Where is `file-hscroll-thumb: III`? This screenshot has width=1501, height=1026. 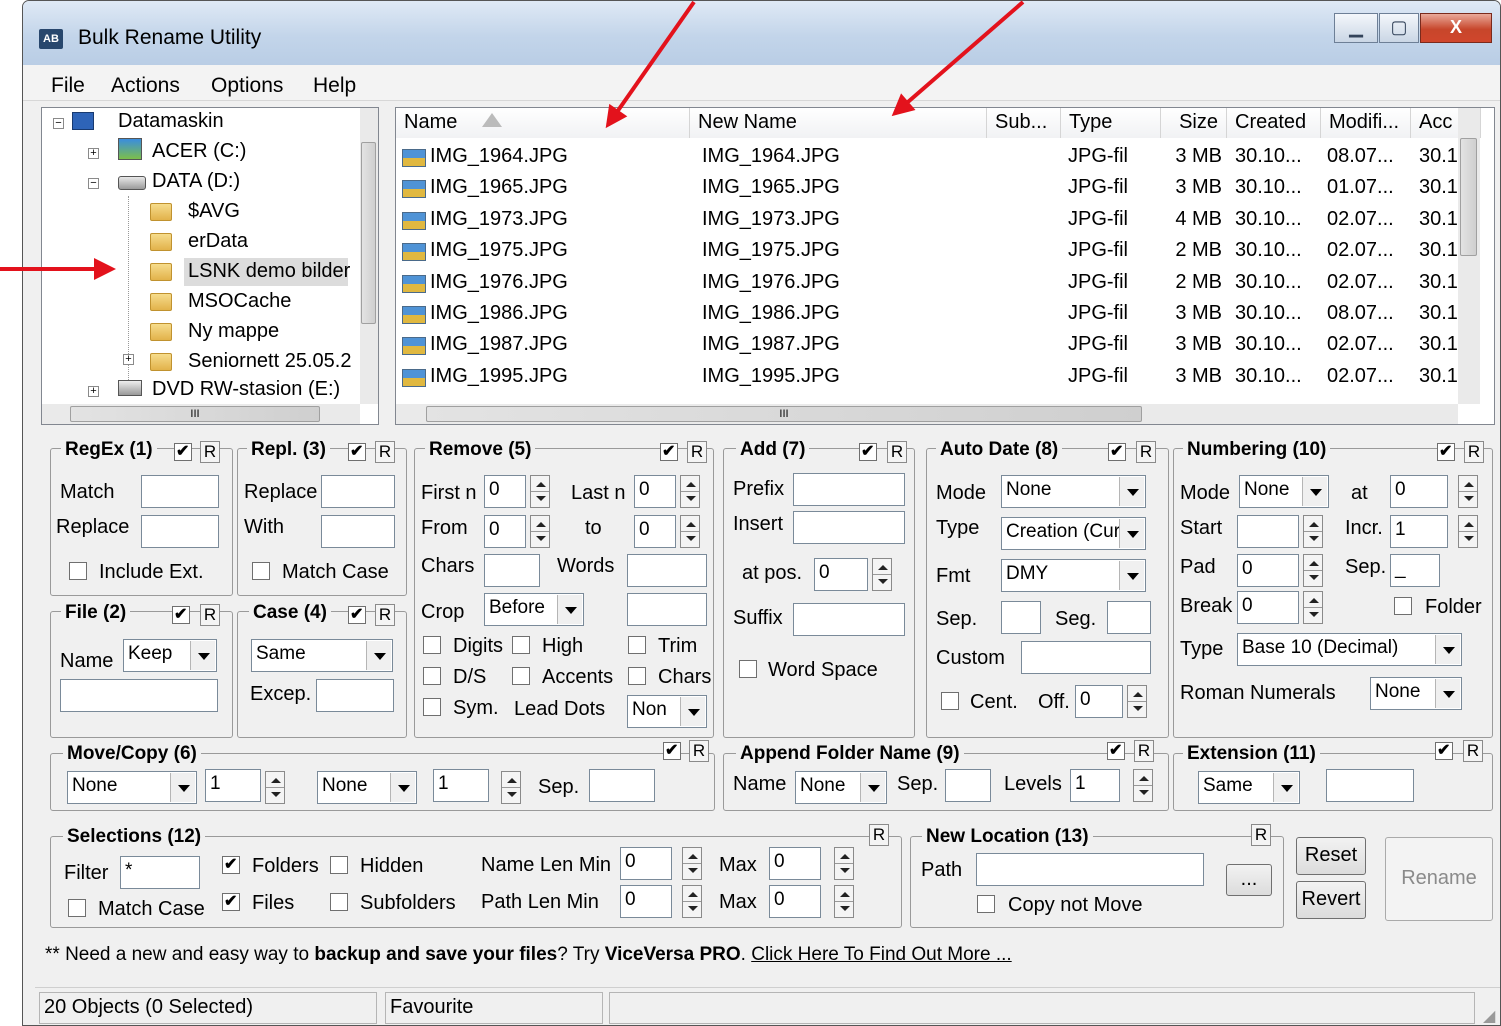
file-hscroll-thumb: III is located at coordinates (784, 414).